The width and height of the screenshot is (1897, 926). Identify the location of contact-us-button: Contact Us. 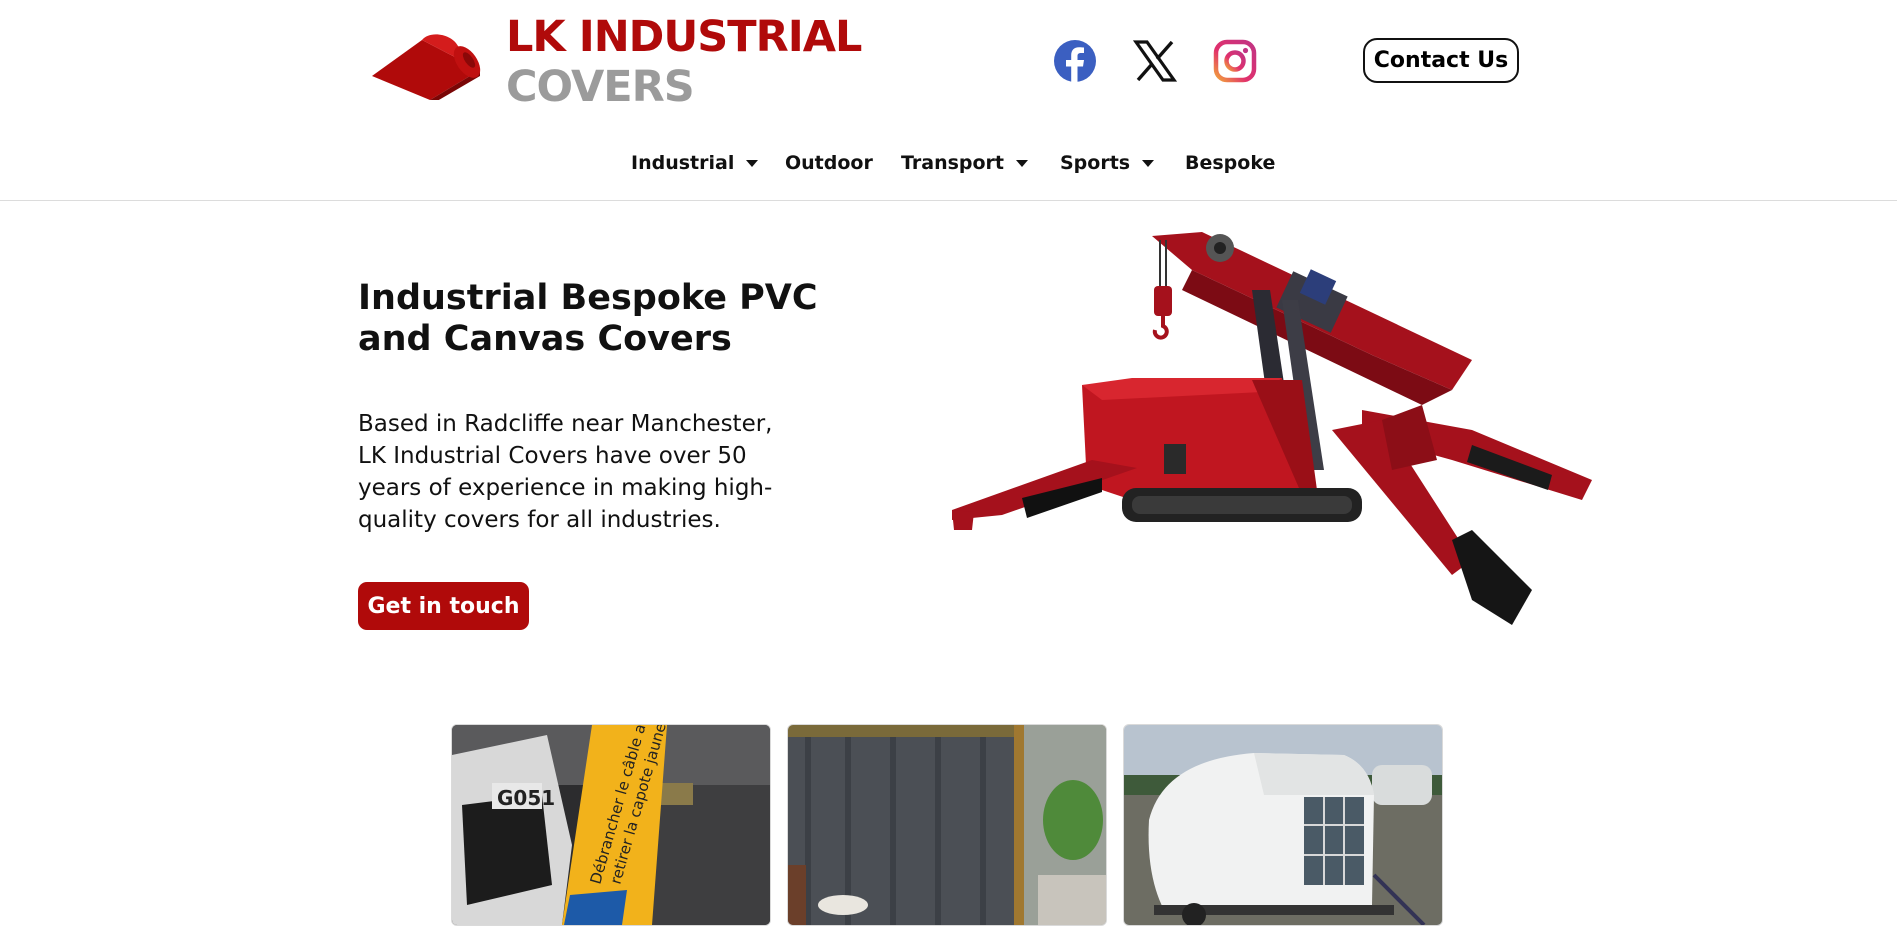
(1441, 60).